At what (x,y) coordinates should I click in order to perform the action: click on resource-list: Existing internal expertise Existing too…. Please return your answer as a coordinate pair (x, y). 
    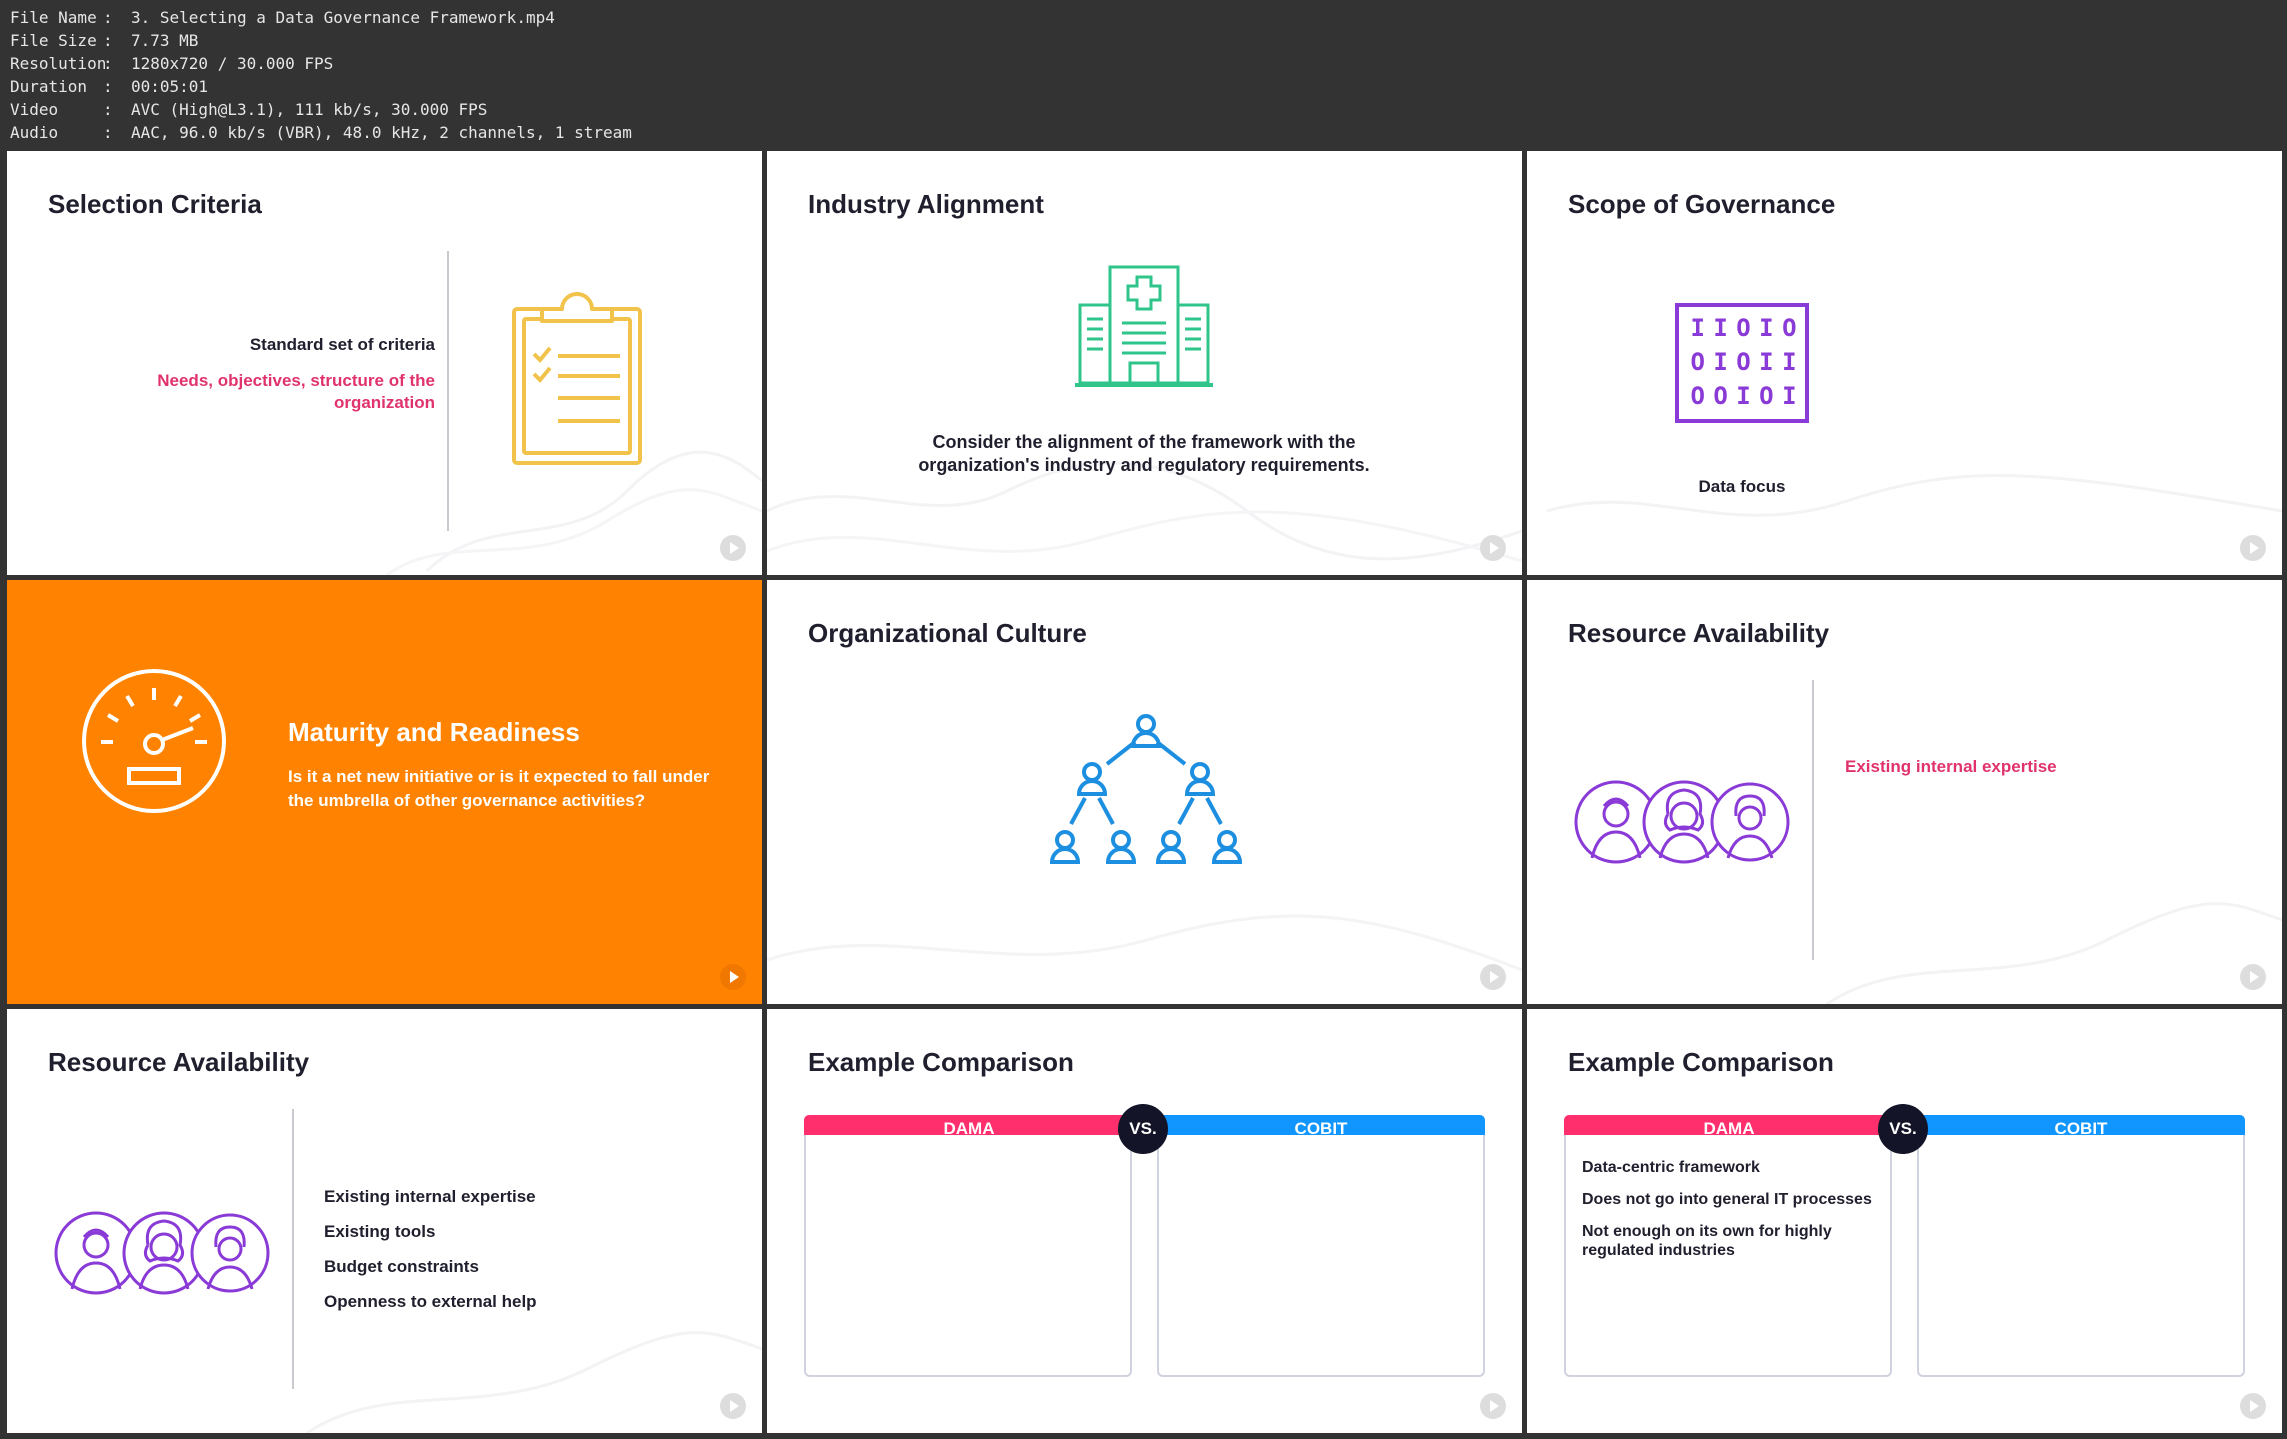
    Looking at the image, I should click on (430, 1256).